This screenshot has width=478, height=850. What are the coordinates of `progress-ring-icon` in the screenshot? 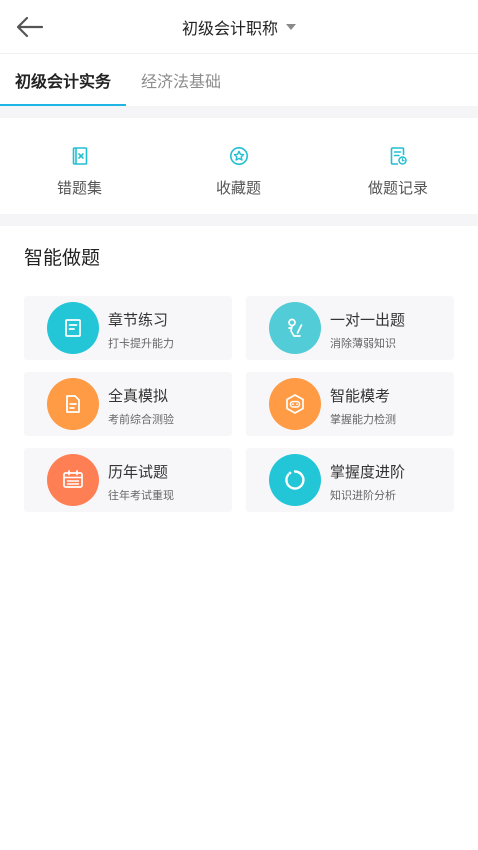 It's located at (295, 480).